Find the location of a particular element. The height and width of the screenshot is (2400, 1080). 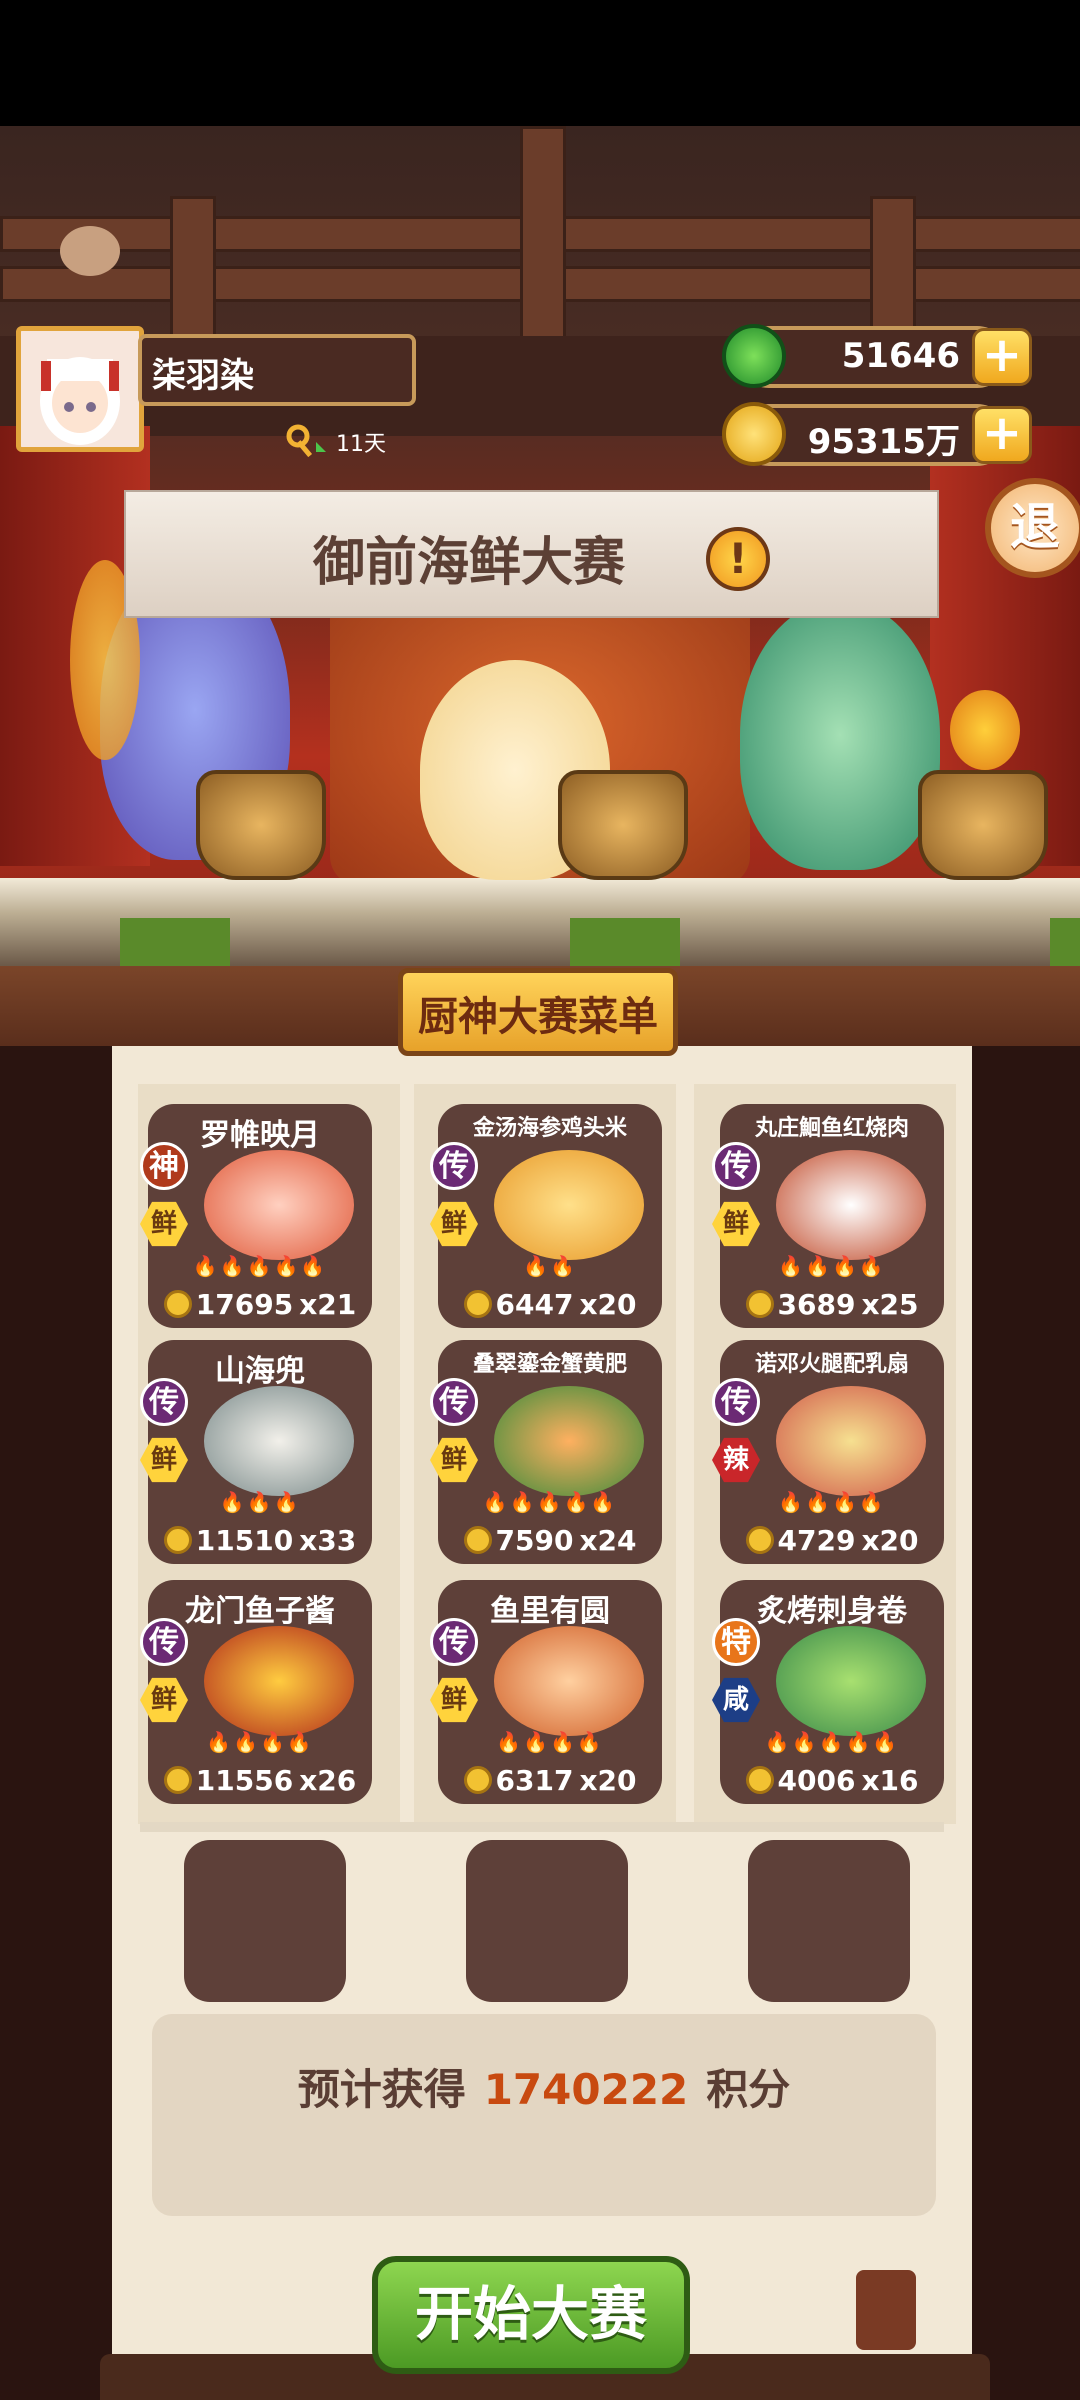

dish-rank-badge: 特 is located at coordinates (736, 1642).